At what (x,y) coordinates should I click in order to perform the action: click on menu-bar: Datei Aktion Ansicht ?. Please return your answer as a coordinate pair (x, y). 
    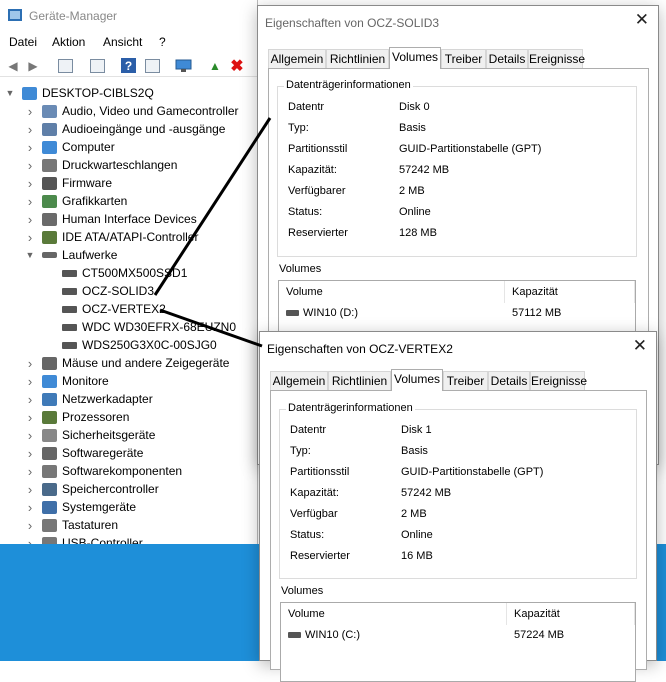
    Looking at the image, I should click on (128, 42).